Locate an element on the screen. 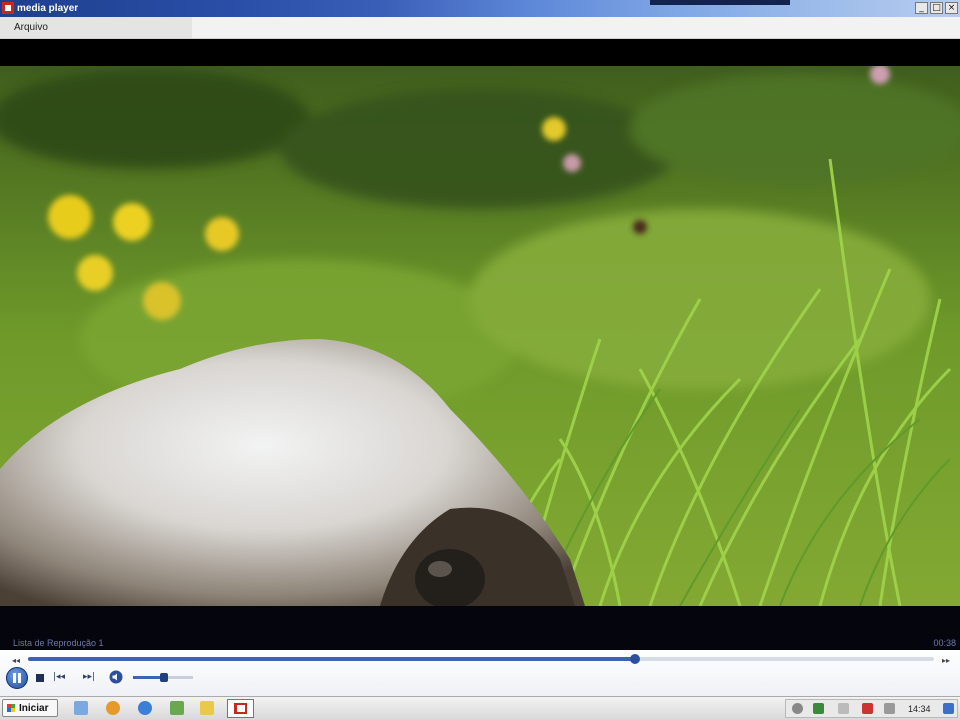  stop-icon is located at coordinates (40, 678).